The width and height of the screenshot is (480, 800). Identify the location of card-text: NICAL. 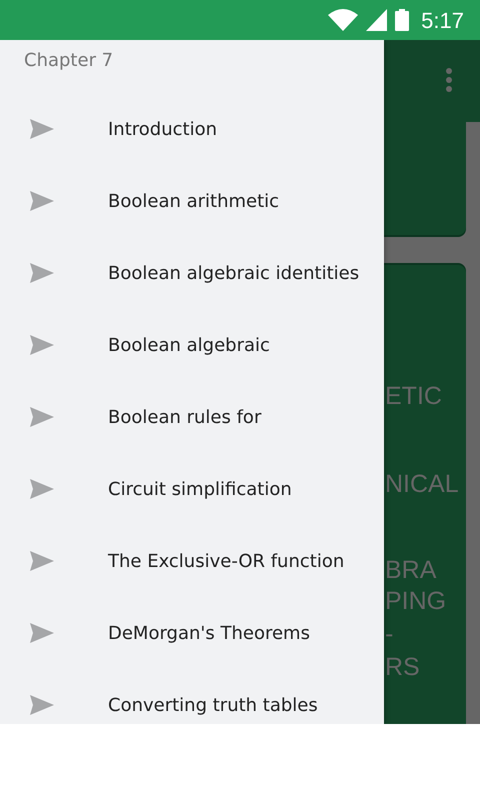
(422, 484).